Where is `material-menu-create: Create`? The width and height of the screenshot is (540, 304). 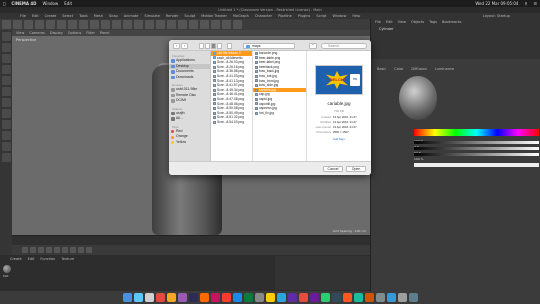
material-menu-create: Create is located at coordinates (16, 259).